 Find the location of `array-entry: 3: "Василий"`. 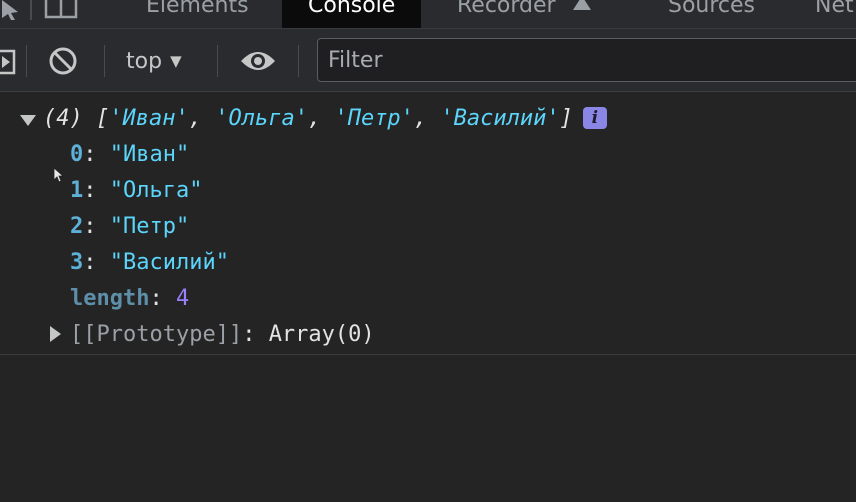

array-entry: 3: "Василий" is located at coordinates (149, 263).